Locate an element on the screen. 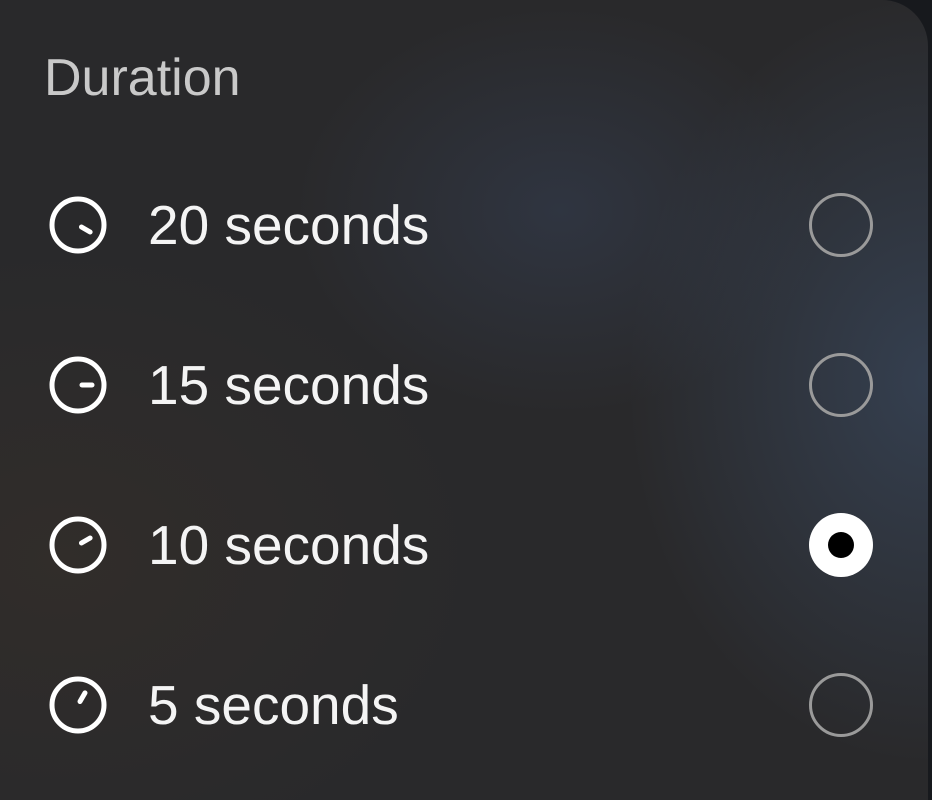  option-label: 5 seconds is located at coordinates (273, 705).